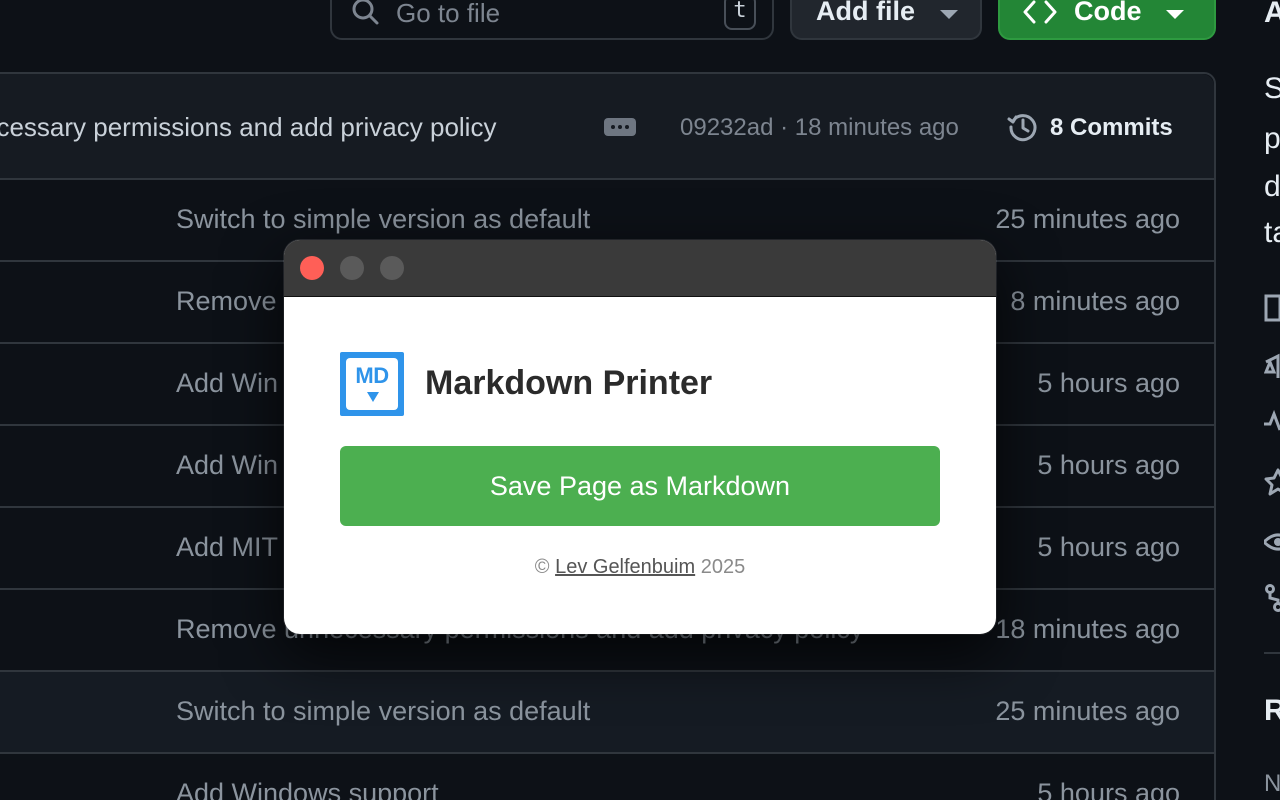 The height and width of the screenshot is (800, 1280). I want to click on ellipsis-icon, so click(620, 127).